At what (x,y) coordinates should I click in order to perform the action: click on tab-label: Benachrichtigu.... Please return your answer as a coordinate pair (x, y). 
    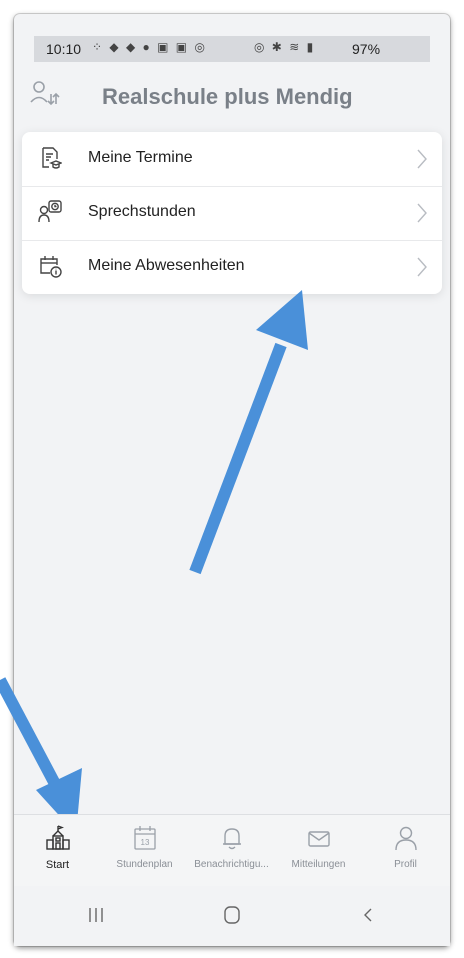
    Looking at the image, I should click on (231, 864).